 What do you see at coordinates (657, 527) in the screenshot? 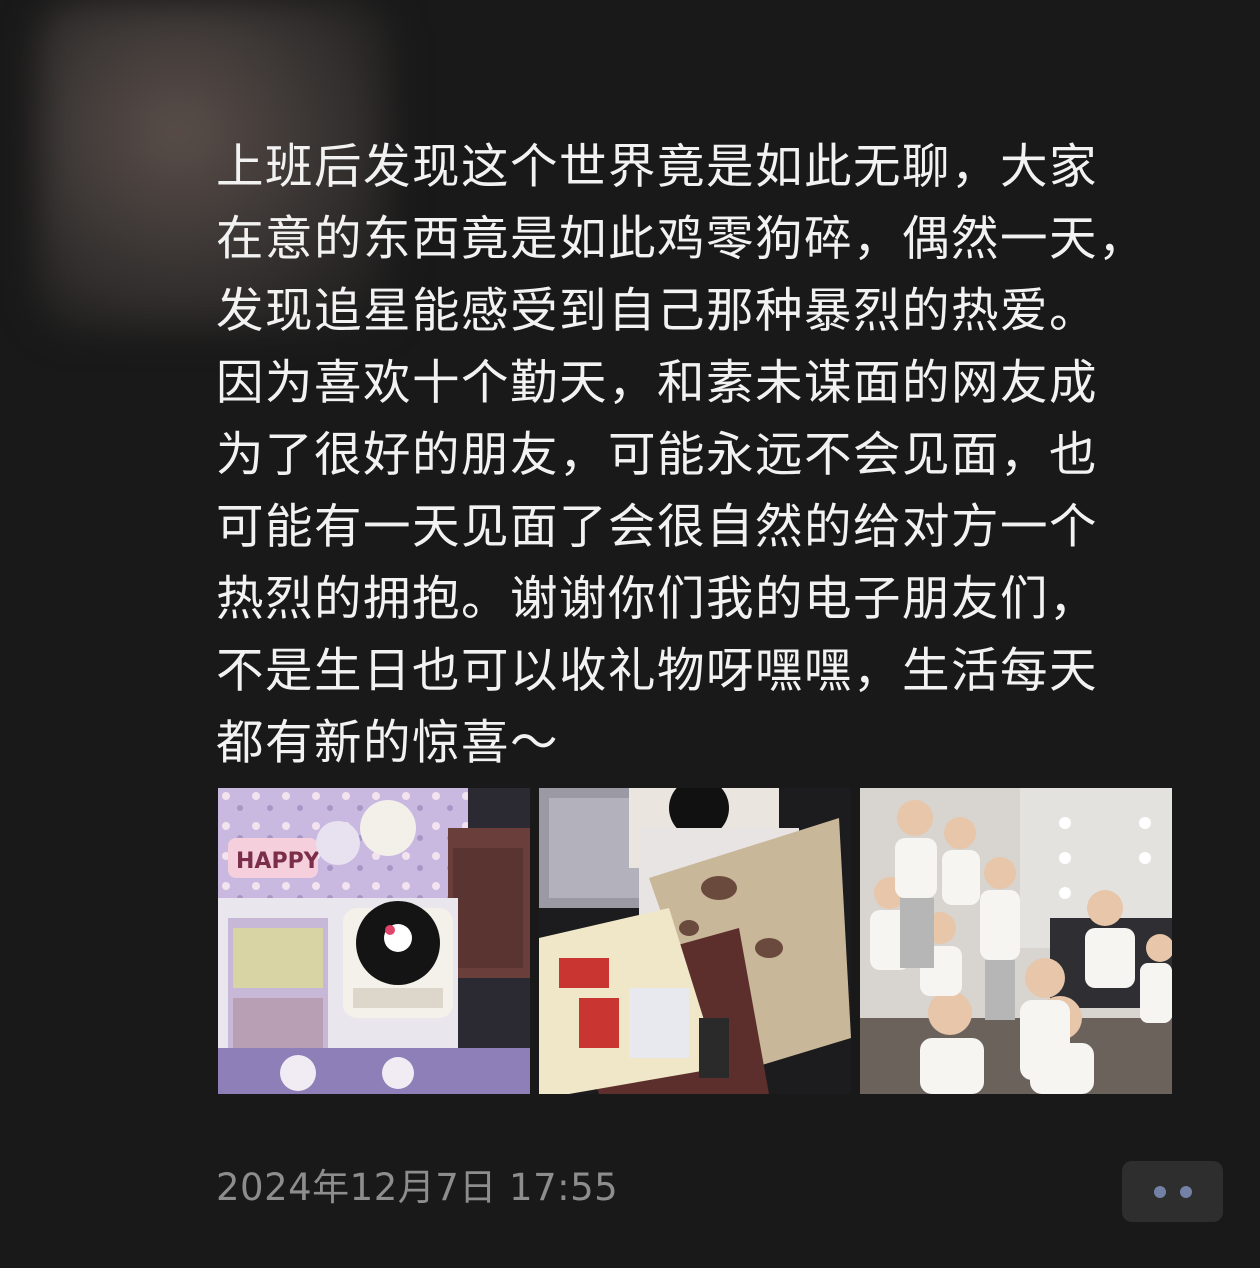
I see `post-text-line: 可能有一天见面了会很自然的给对方一个` at bounding box center [657, 527].